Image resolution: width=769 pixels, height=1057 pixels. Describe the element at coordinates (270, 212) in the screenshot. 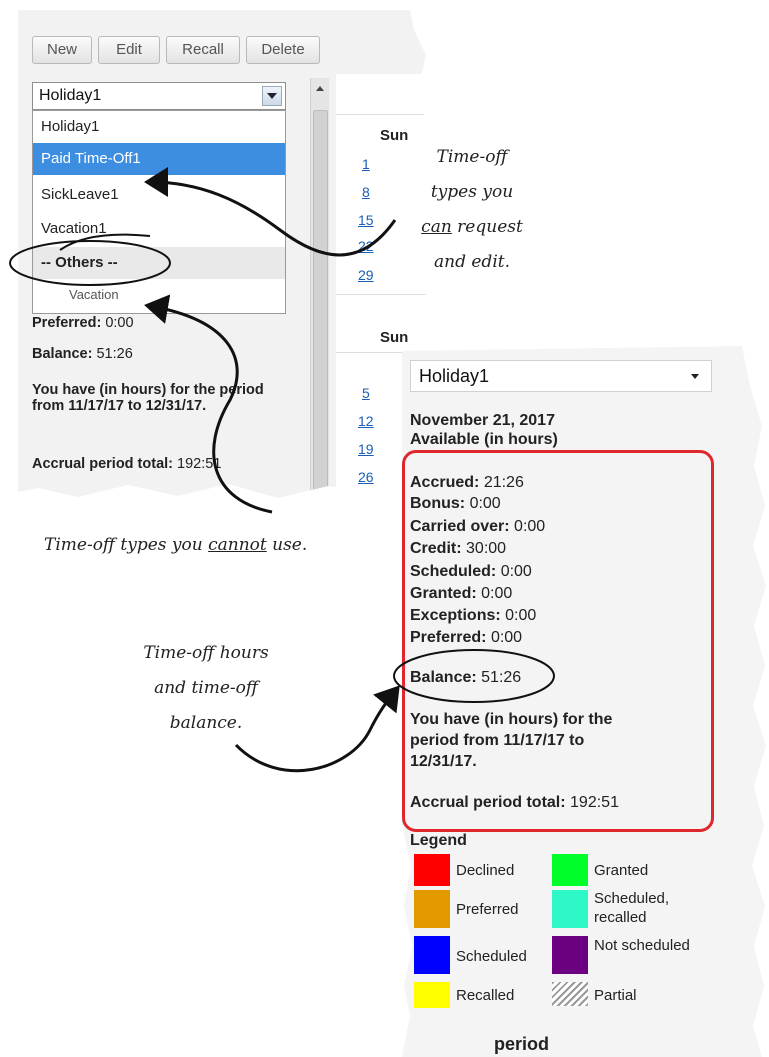

I see `arrow-editable` at that location.